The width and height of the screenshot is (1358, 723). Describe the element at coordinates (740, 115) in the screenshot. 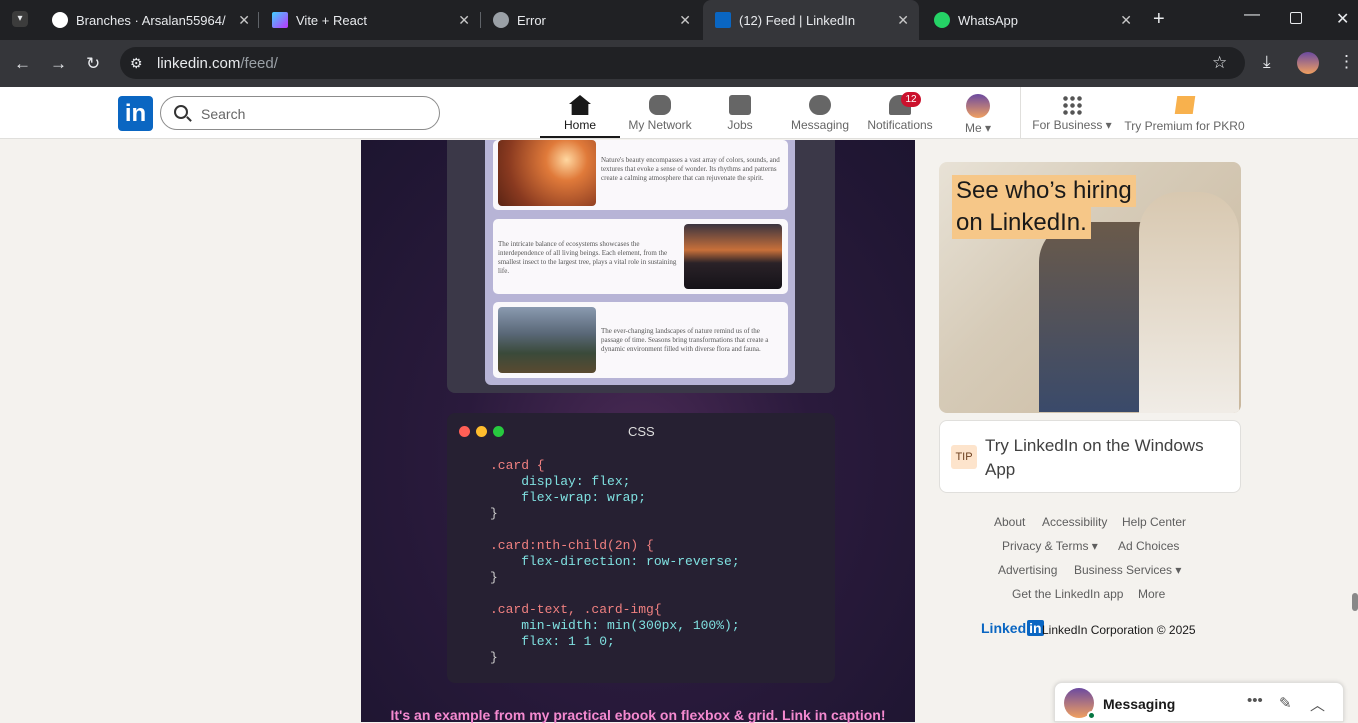

I see `nav-jobs: Jobs` at that location.